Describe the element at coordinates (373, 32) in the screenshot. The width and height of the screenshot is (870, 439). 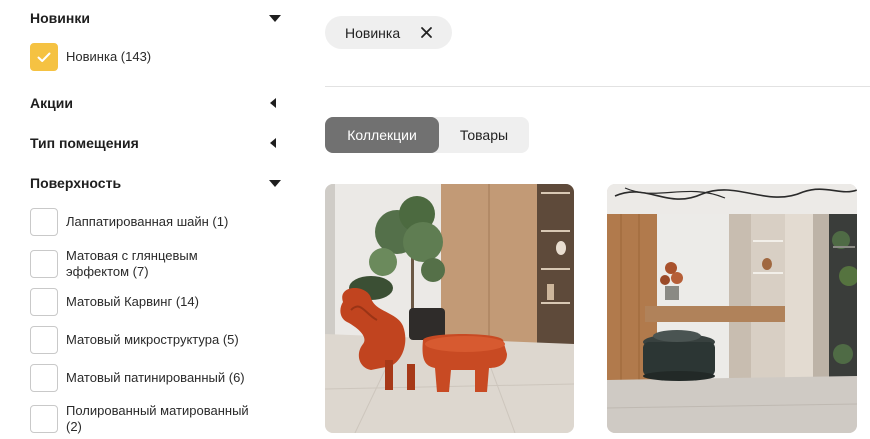
I see `chip-label: Новинка` at that location.